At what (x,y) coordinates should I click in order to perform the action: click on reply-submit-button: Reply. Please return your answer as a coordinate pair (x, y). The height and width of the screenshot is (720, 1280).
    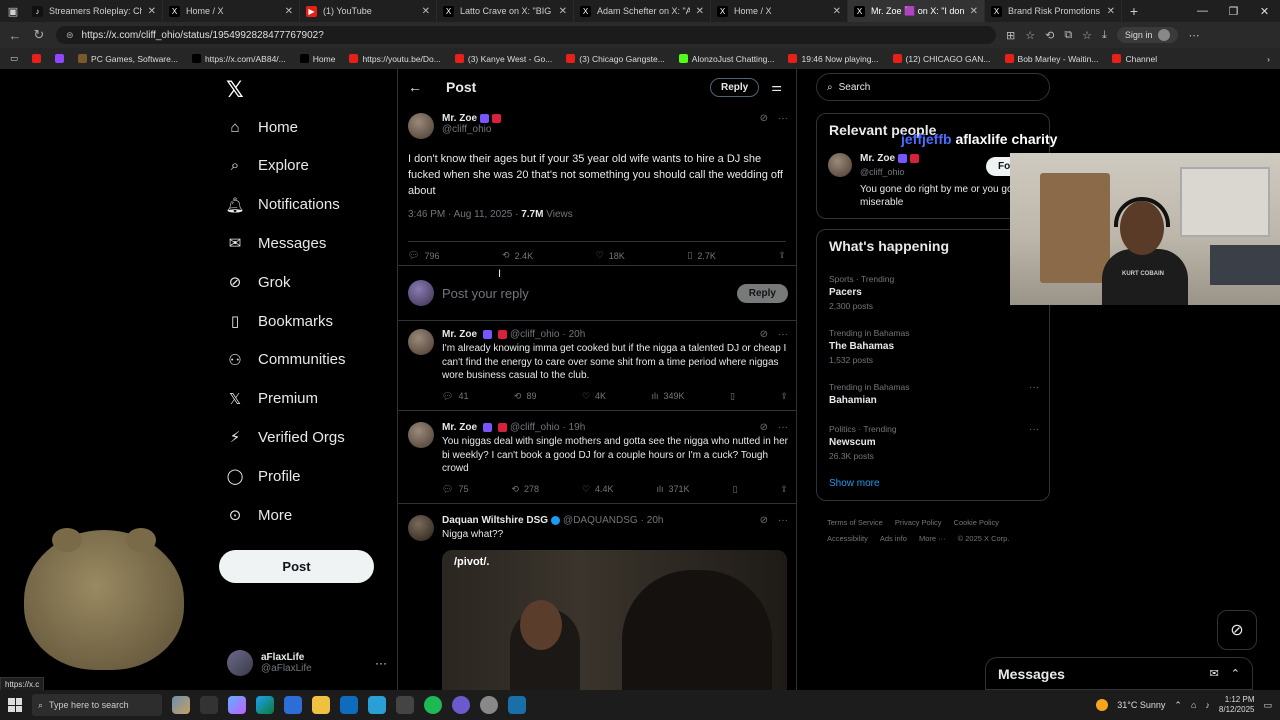
    Looking at the image, I should click on (762, 293).